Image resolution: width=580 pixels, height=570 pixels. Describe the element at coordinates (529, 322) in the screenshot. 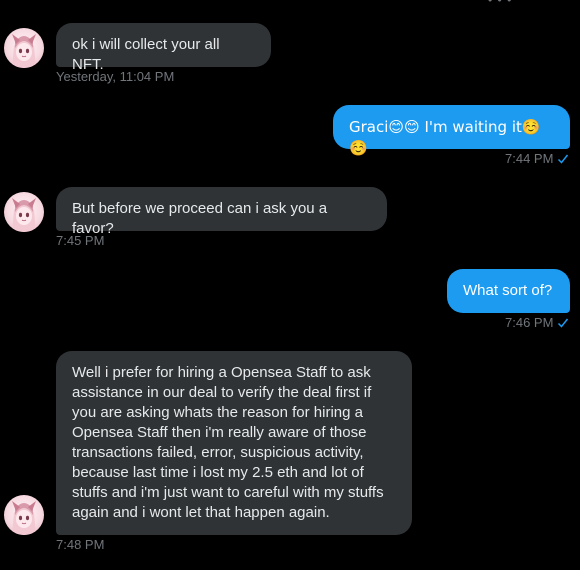

I see `timestamp-text: 7:46 PM` at that location.